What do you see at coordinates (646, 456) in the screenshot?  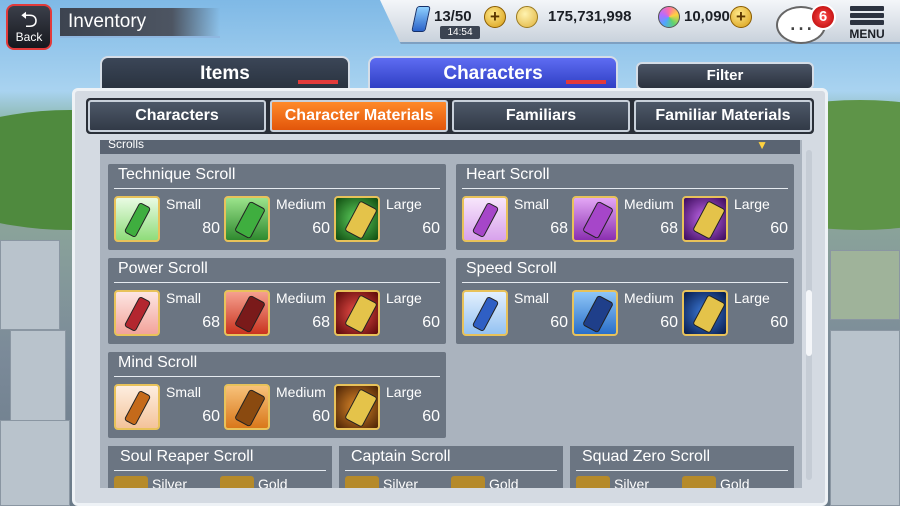 I see `card-title: Squad Zero Scroll` at bounding box center [646, 456].